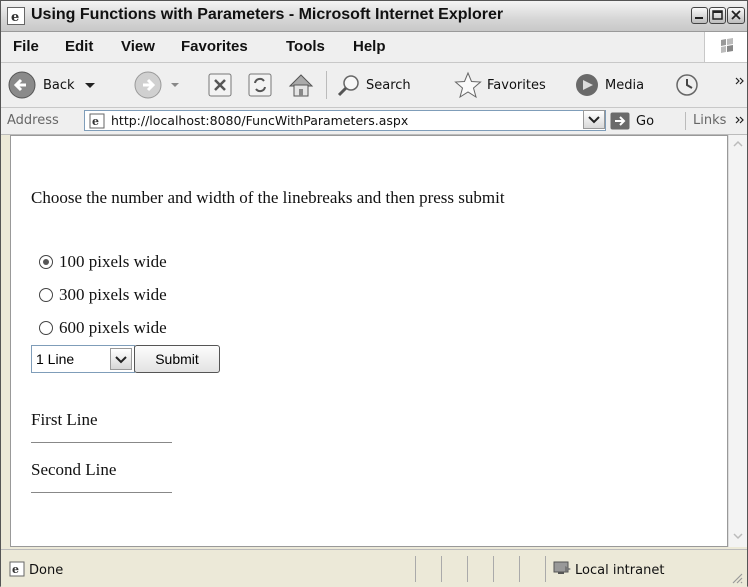 The image size is (748, 587). I want to click on favorites-label: Favorites, so click(516, 85).